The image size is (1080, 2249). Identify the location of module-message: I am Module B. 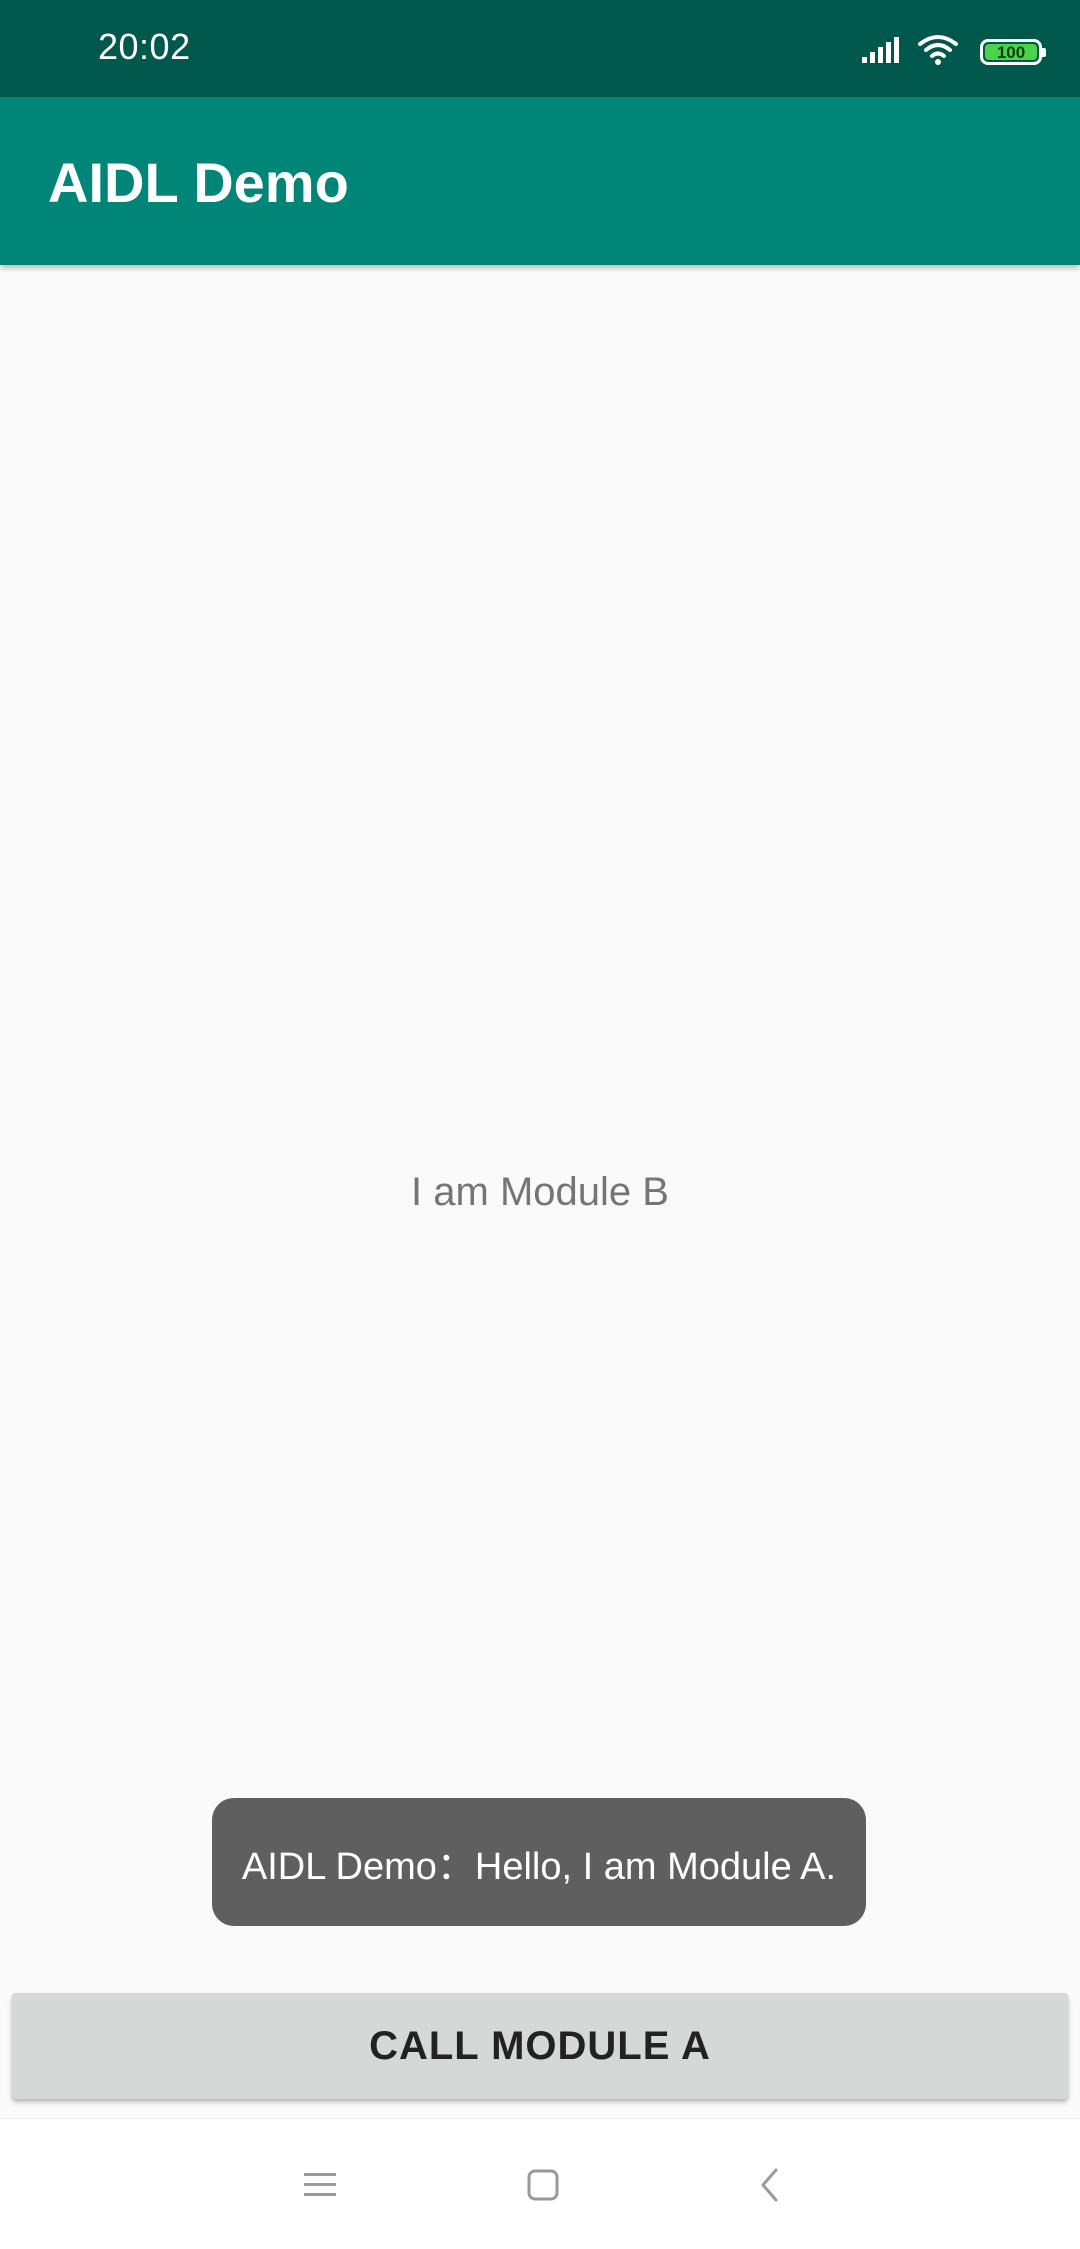
(540, 1192).